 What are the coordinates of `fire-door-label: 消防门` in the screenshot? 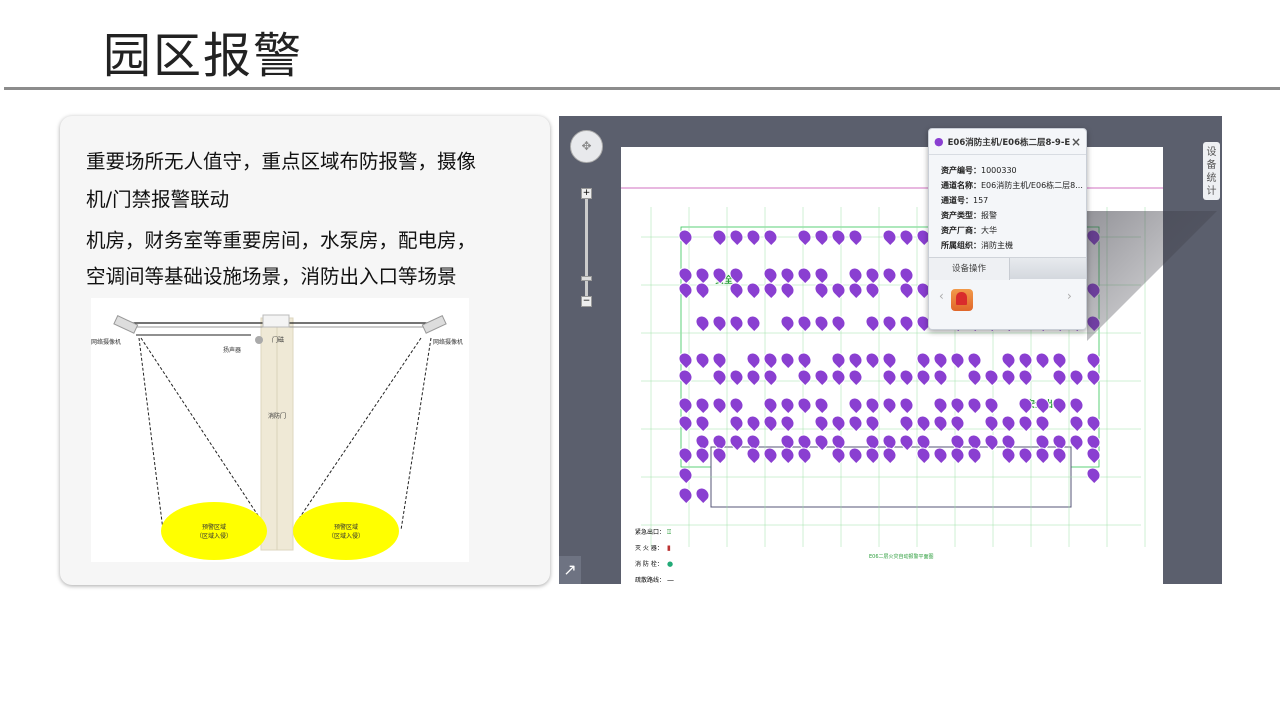 It's located at (277, 416).